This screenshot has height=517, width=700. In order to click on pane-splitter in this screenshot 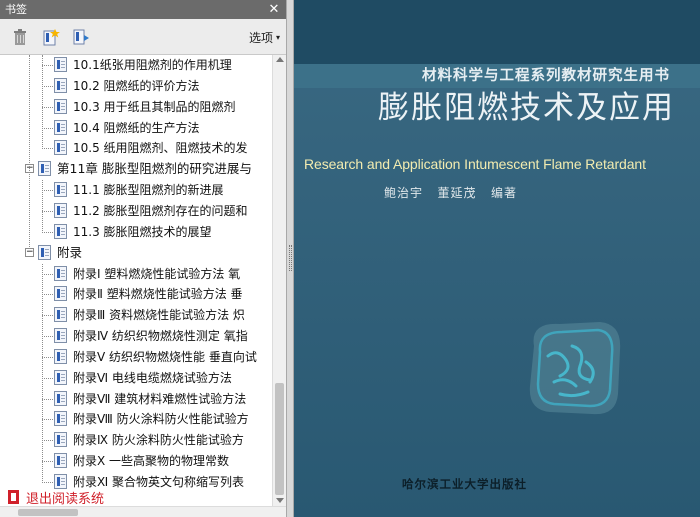, I will do `click(290, 258)`.